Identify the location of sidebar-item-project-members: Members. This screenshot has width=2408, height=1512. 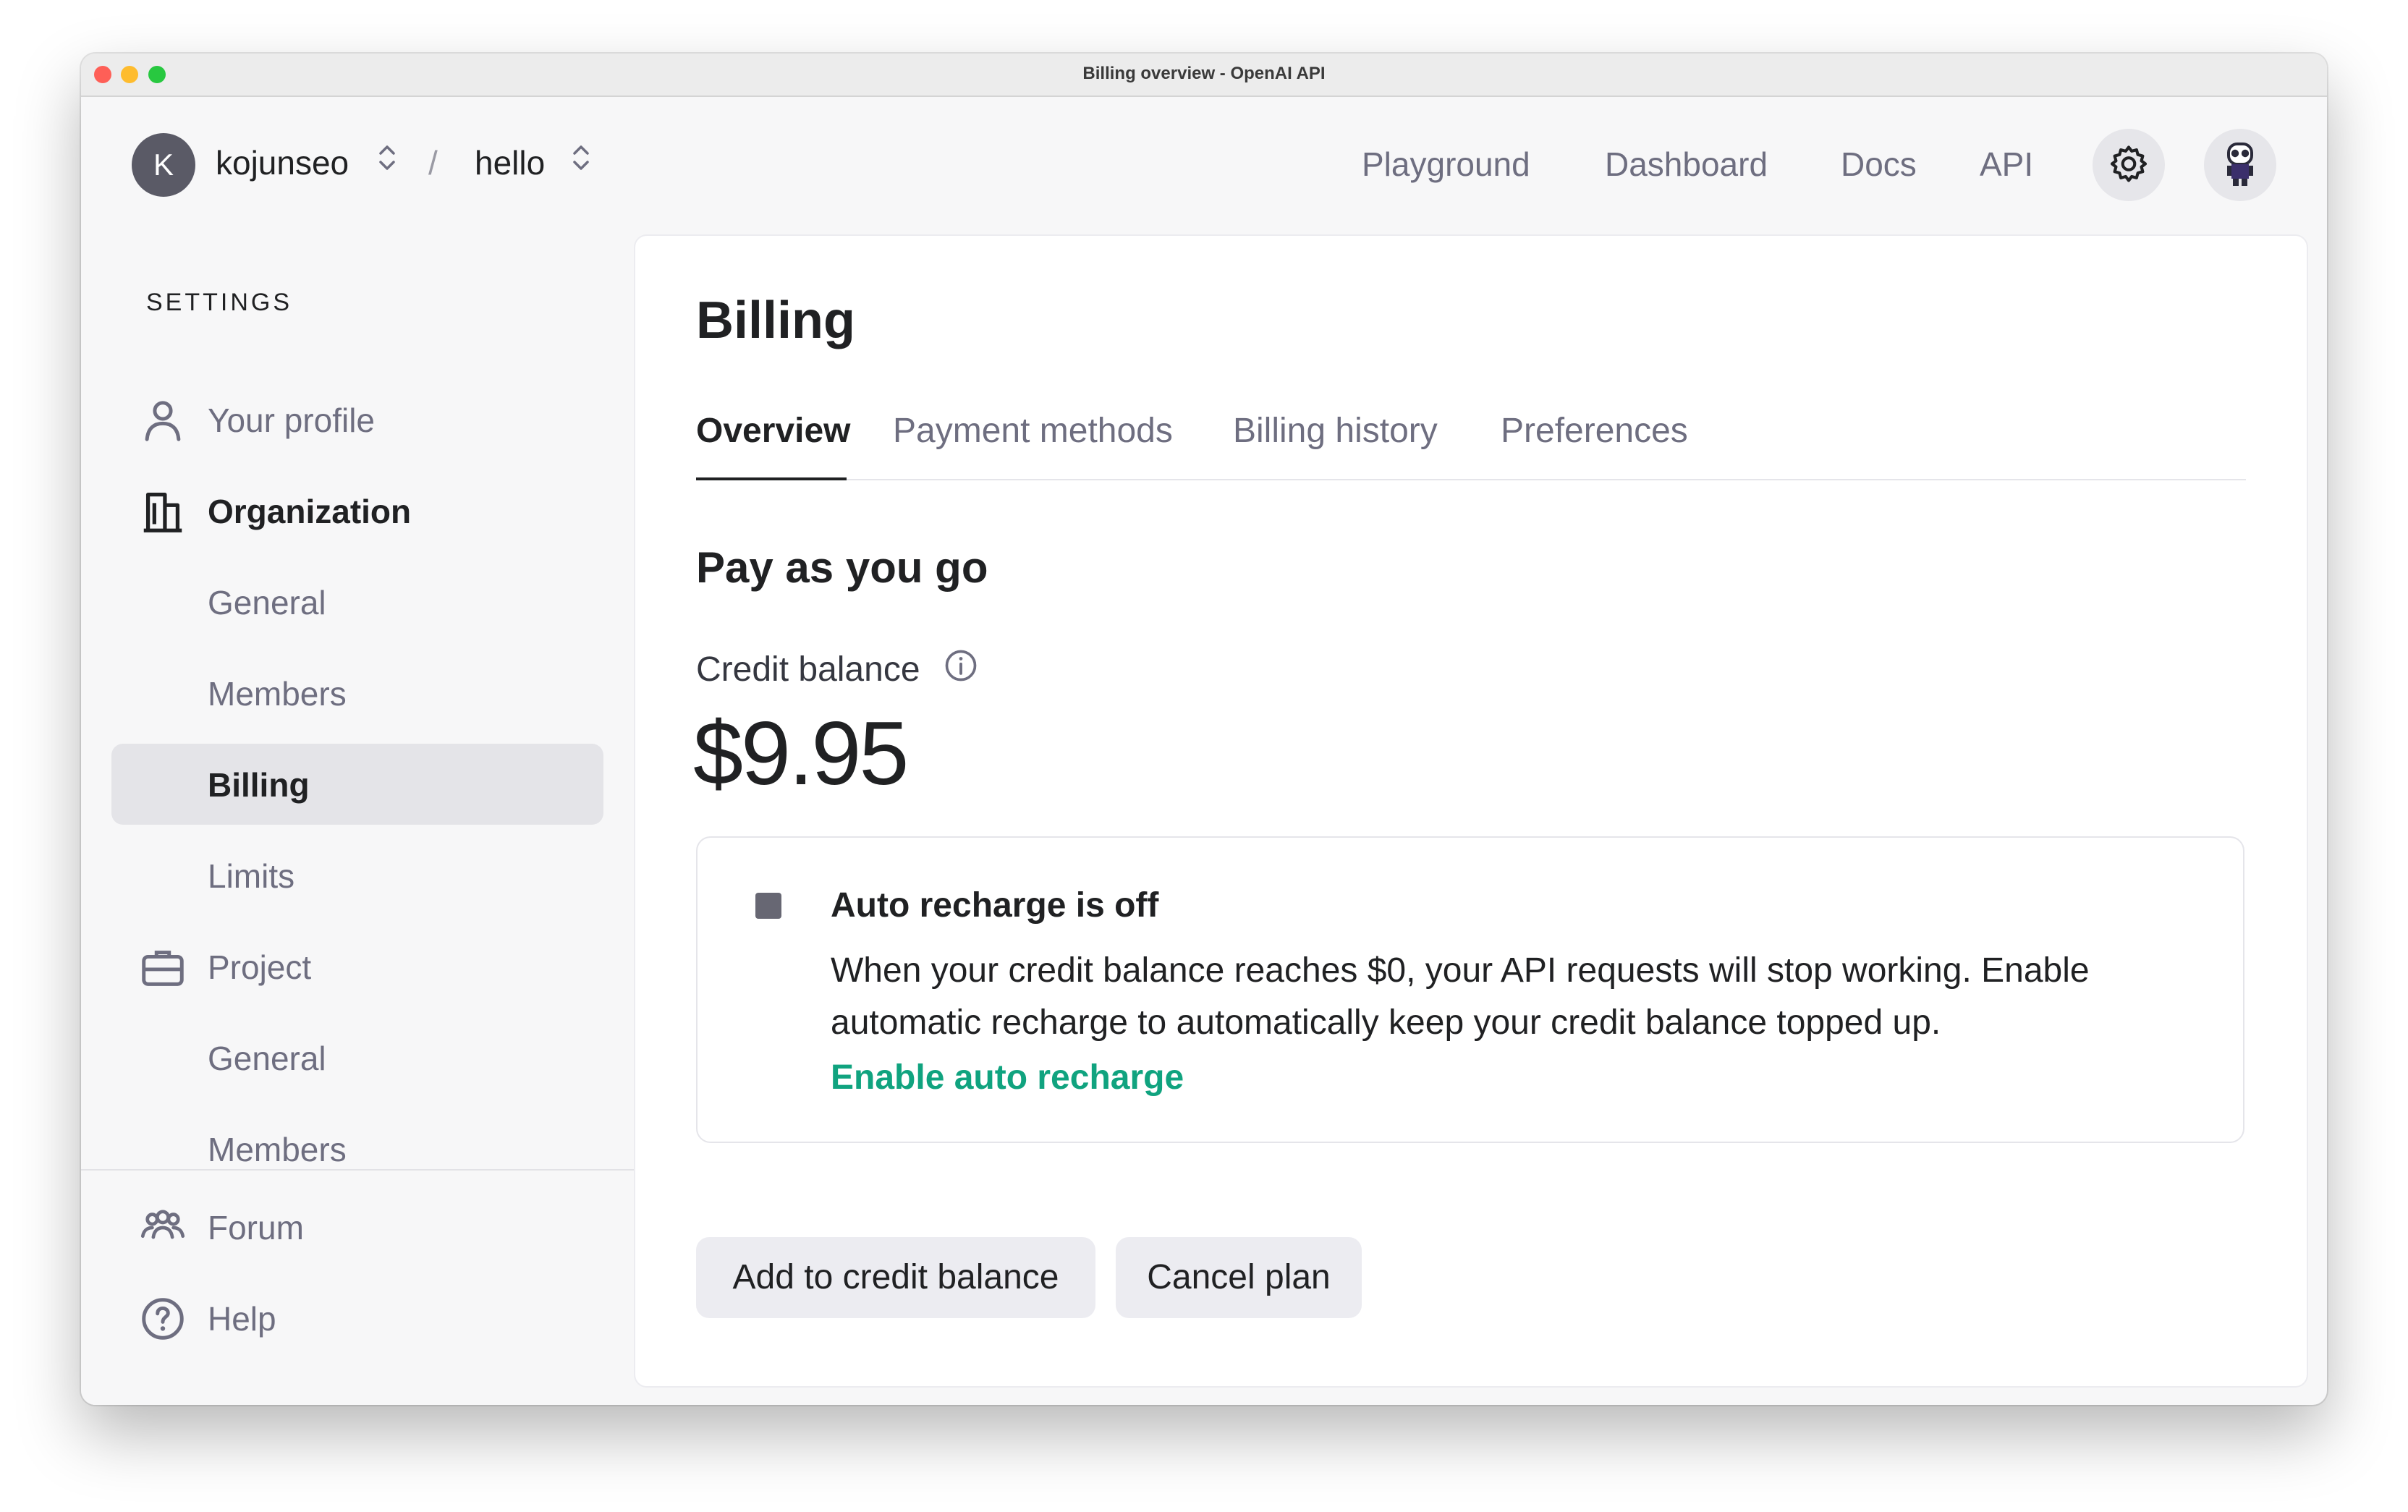
(277, 1149).